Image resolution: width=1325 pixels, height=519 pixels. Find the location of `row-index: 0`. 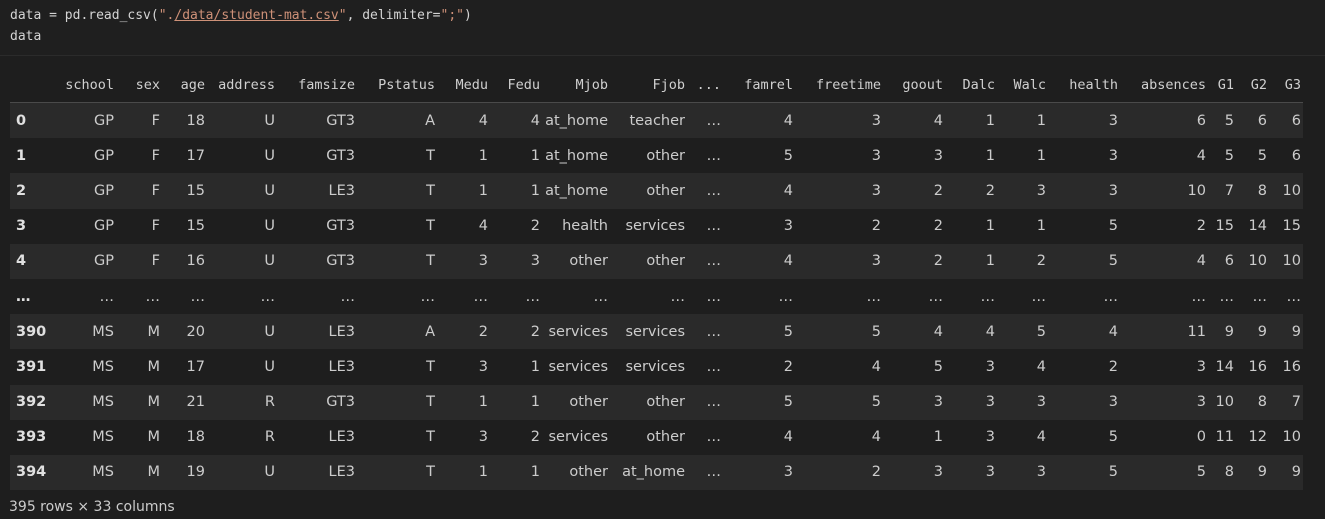

row-index: 0 is located at coordinates (21, 120).